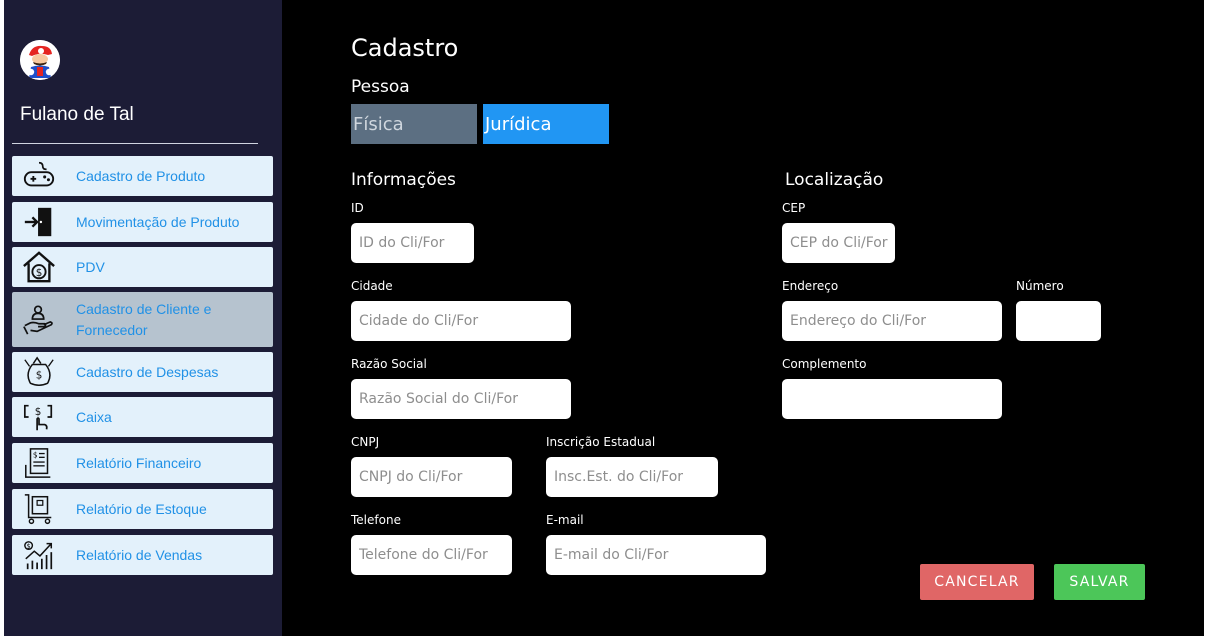 The height and width of the screenshot is (644, 1208). I want to click on telefone-label: Telefone, so click(376, 520).